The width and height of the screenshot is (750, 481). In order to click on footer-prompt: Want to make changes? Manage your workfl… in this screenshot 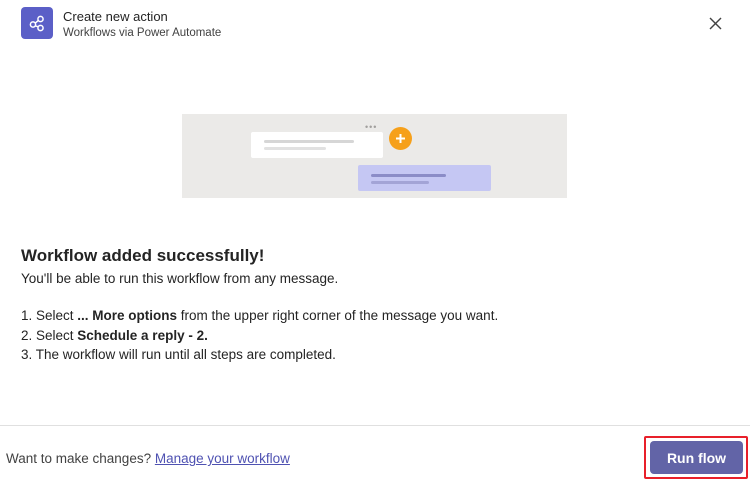, I will do `click(148, 458)`.